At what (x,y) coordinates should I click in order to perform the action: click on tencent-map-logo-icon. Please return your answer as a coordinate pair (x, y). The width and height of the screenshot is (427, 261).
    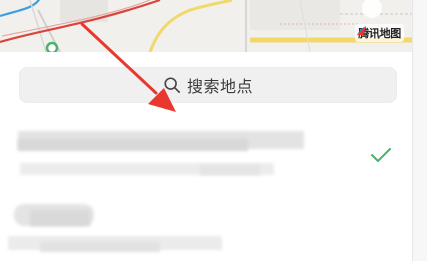
    Looking at the image, I should click on (362, 30).